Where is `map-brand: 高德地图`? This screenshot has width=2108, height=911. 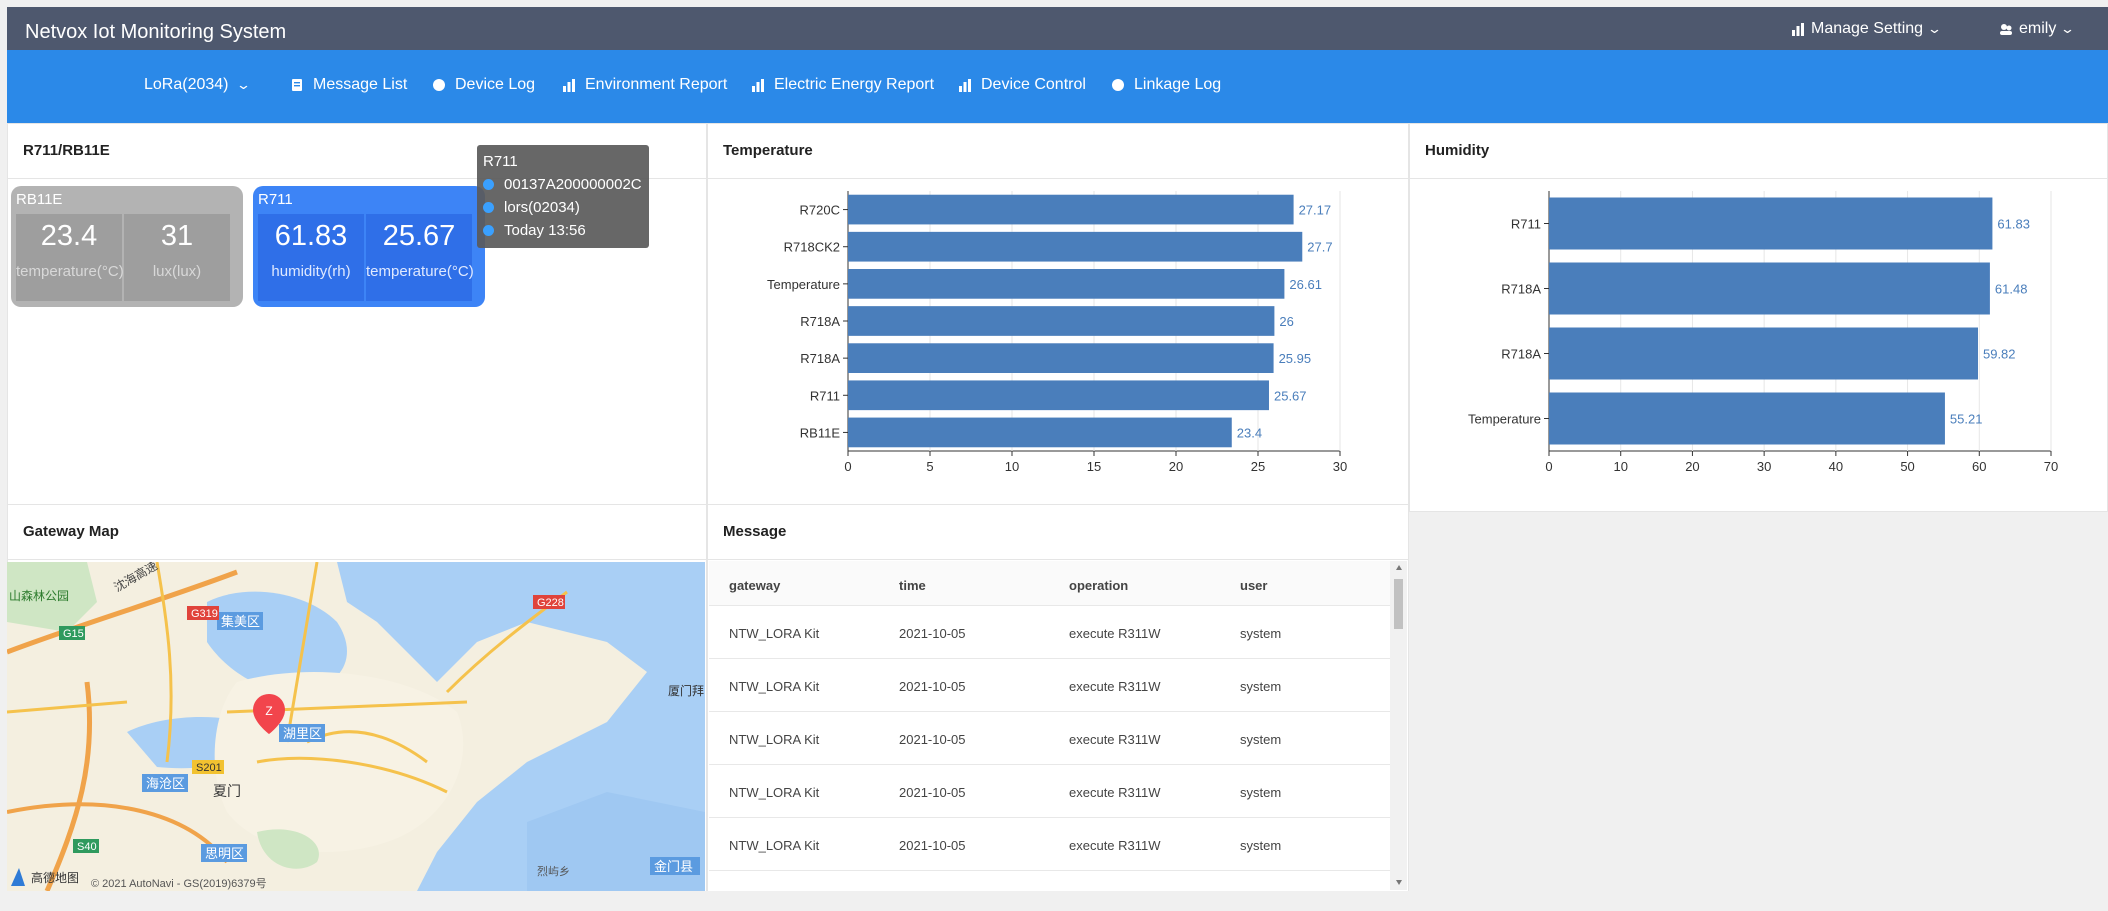 map-brand: 高德地图 is located at coordinates (55, 877).